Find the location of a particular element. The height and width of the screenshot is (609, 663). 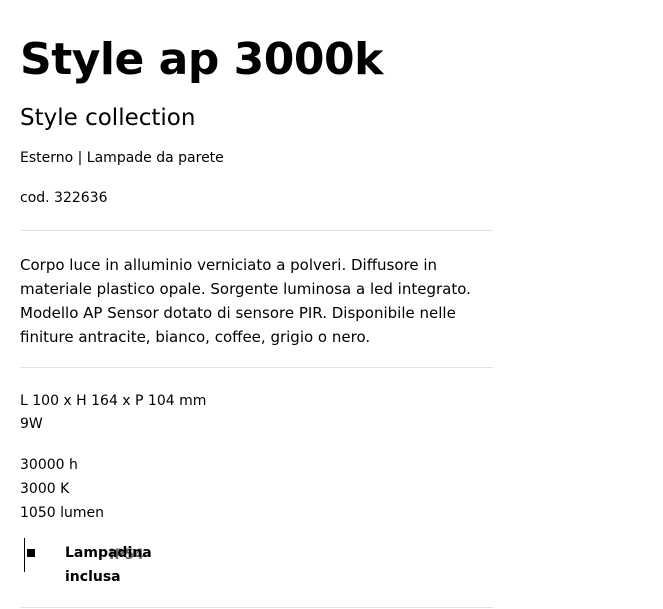

section-divider-top is located at coordinates (256, 230).